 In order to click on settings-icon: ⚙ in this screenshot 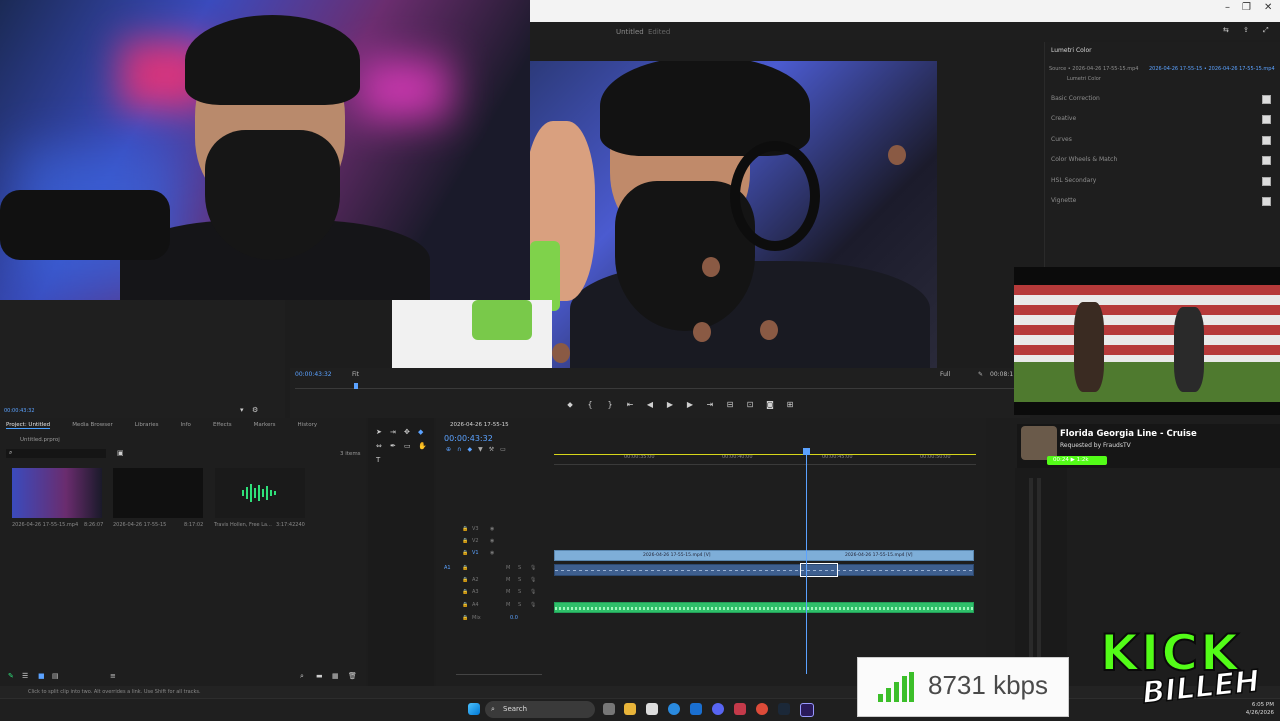, I will do `click(255, 410)`.